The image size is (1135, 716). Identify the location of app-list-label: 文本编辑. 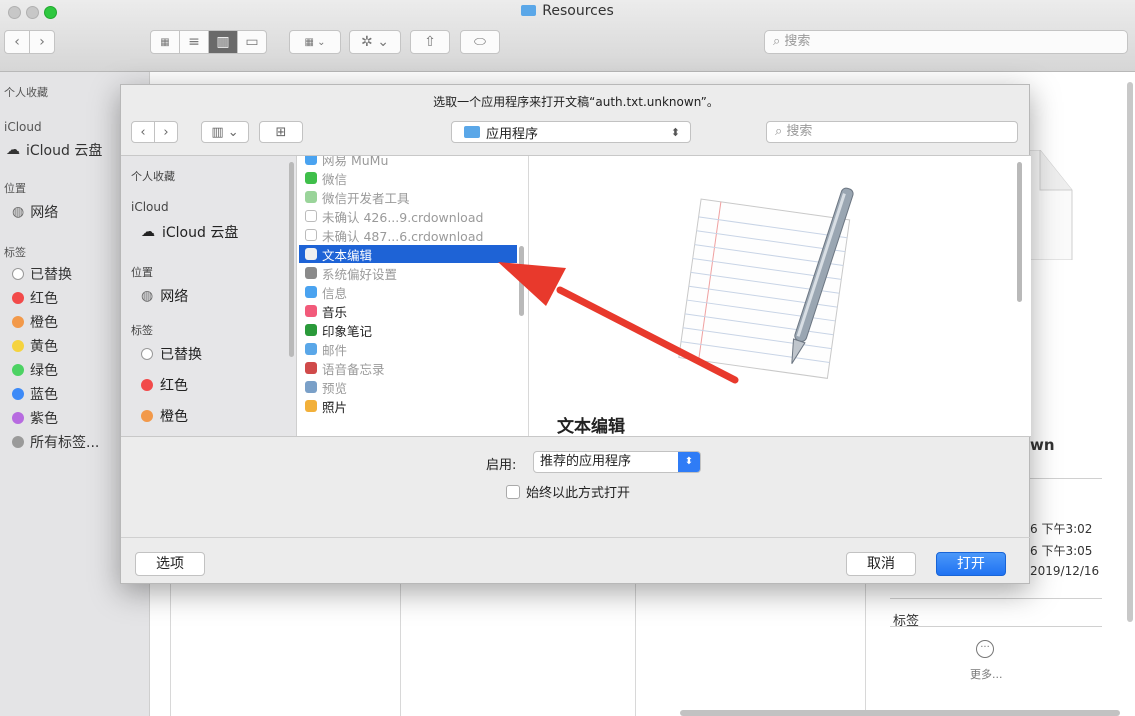
(347, 255).